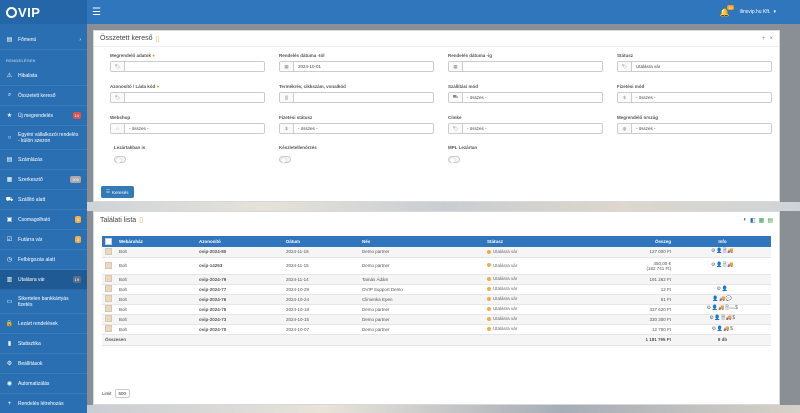 The width and height of the screenshot is (800, 413). I want to click on date-cell: 2024-11-14, so click(321, 279).